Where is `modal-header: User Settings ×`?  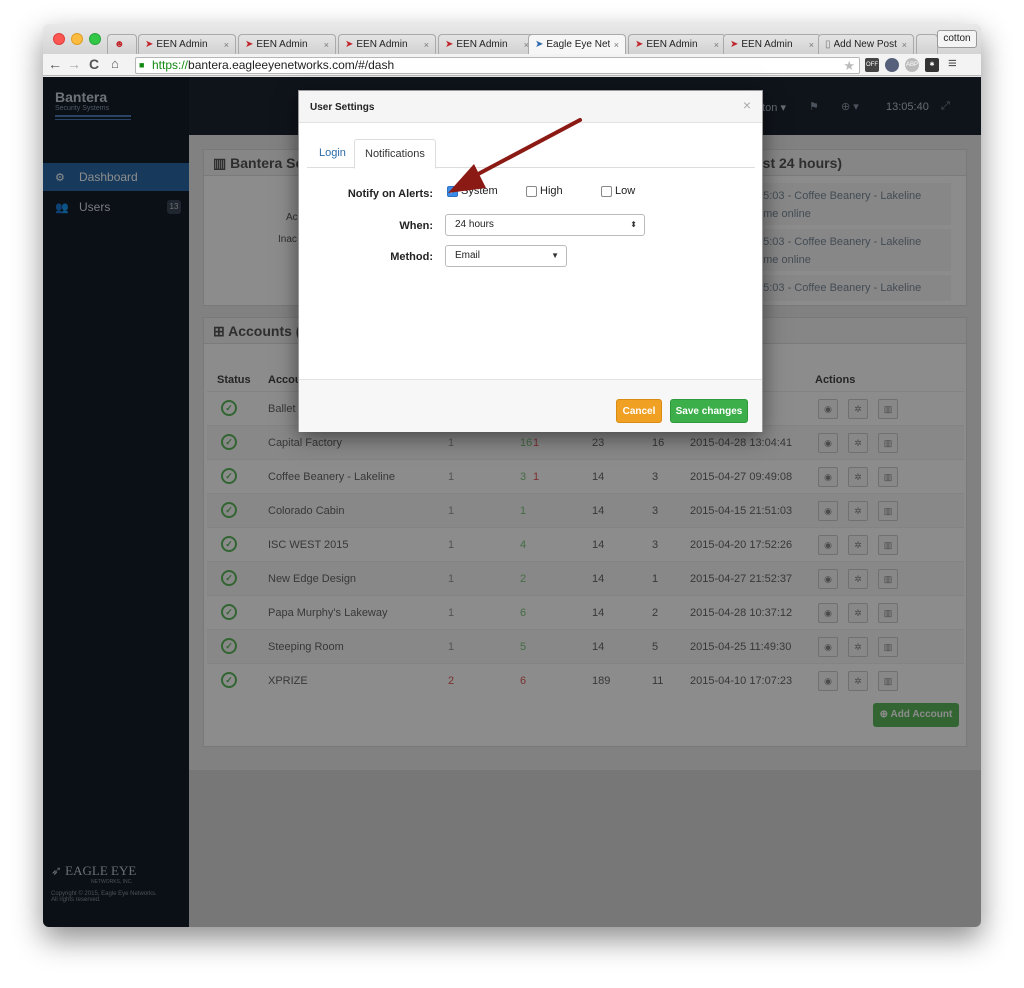 modal-header: User Settings × is located at coordinates (530, 107).